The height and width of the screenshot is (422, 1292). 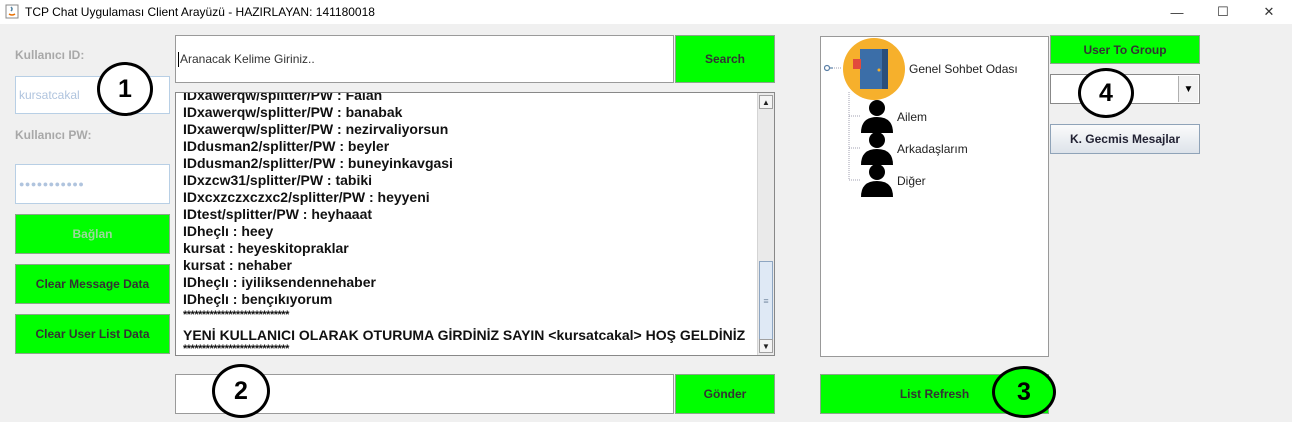 I want to click on java-app-icon, so click(x=12, y=11).